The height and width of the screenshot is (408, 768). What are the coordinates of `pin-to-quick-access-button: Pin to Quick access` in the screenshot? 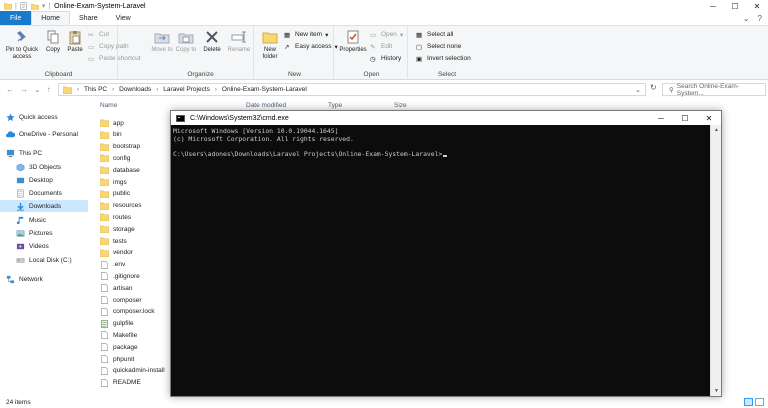 It's located at (22, 45).